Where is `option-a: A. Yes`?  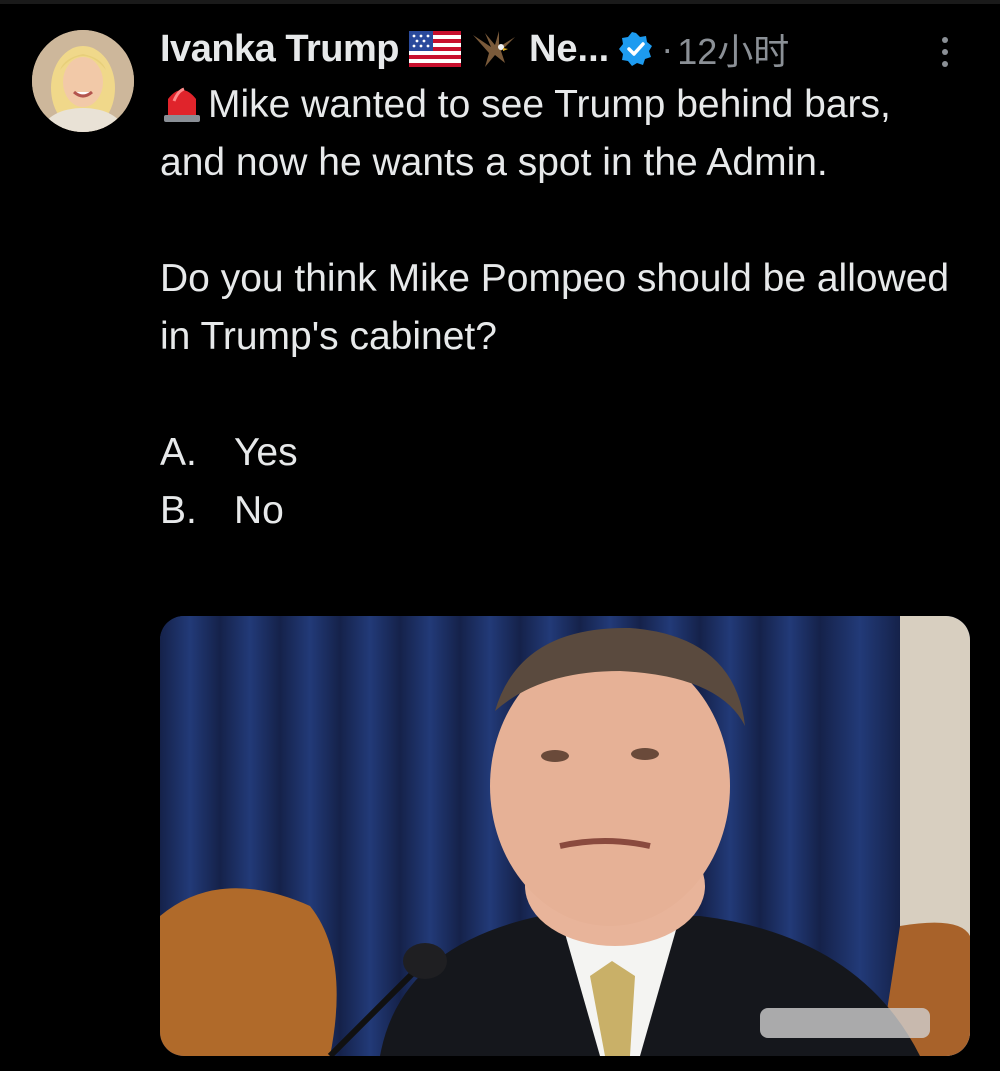
option-a: A. Yes is located at coordinates (560, 453).